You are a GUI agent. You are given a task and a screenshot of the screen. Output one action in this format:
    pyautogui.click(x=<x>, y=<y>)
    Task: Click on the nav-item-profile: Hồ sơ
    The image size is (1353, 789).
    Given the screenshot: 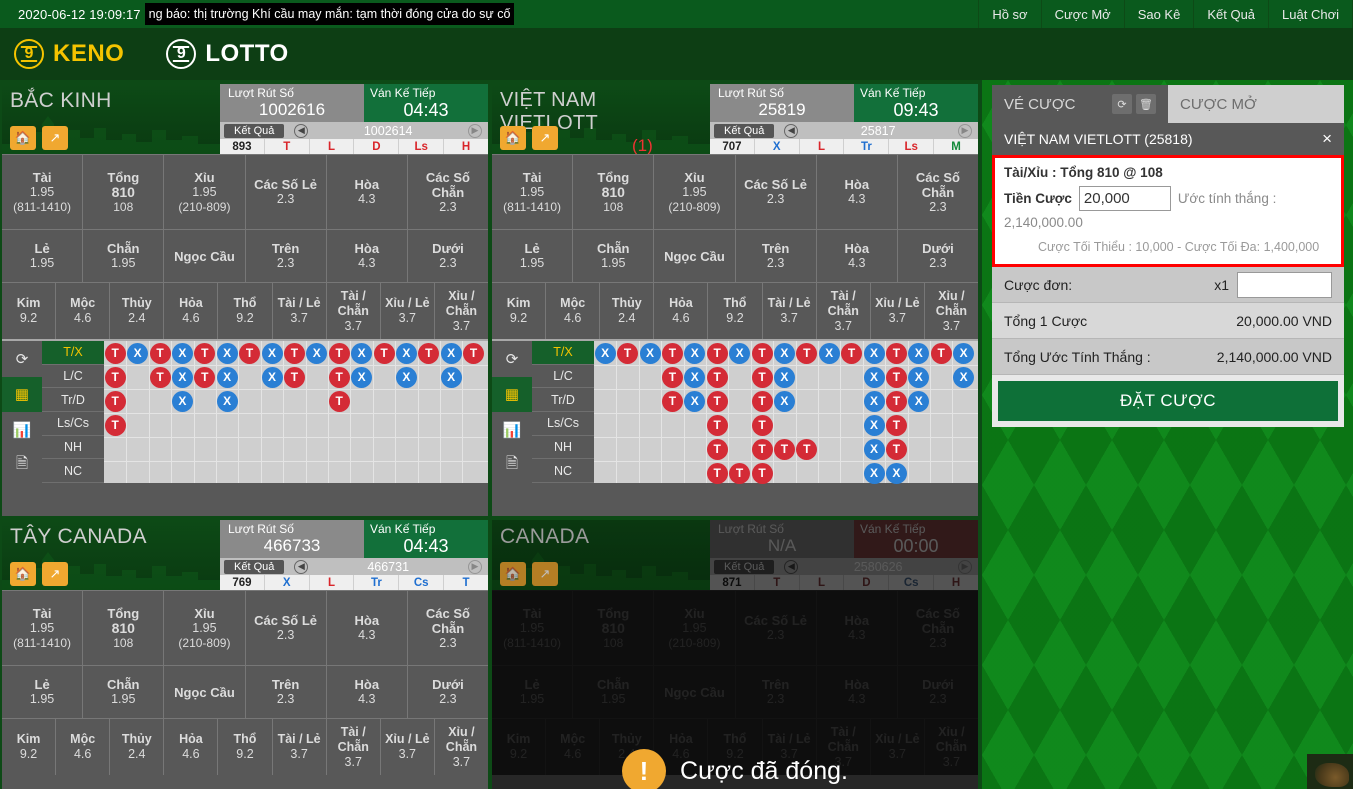 What is the action you would take?
    pyautogui.click(x=1009, y=14)
    